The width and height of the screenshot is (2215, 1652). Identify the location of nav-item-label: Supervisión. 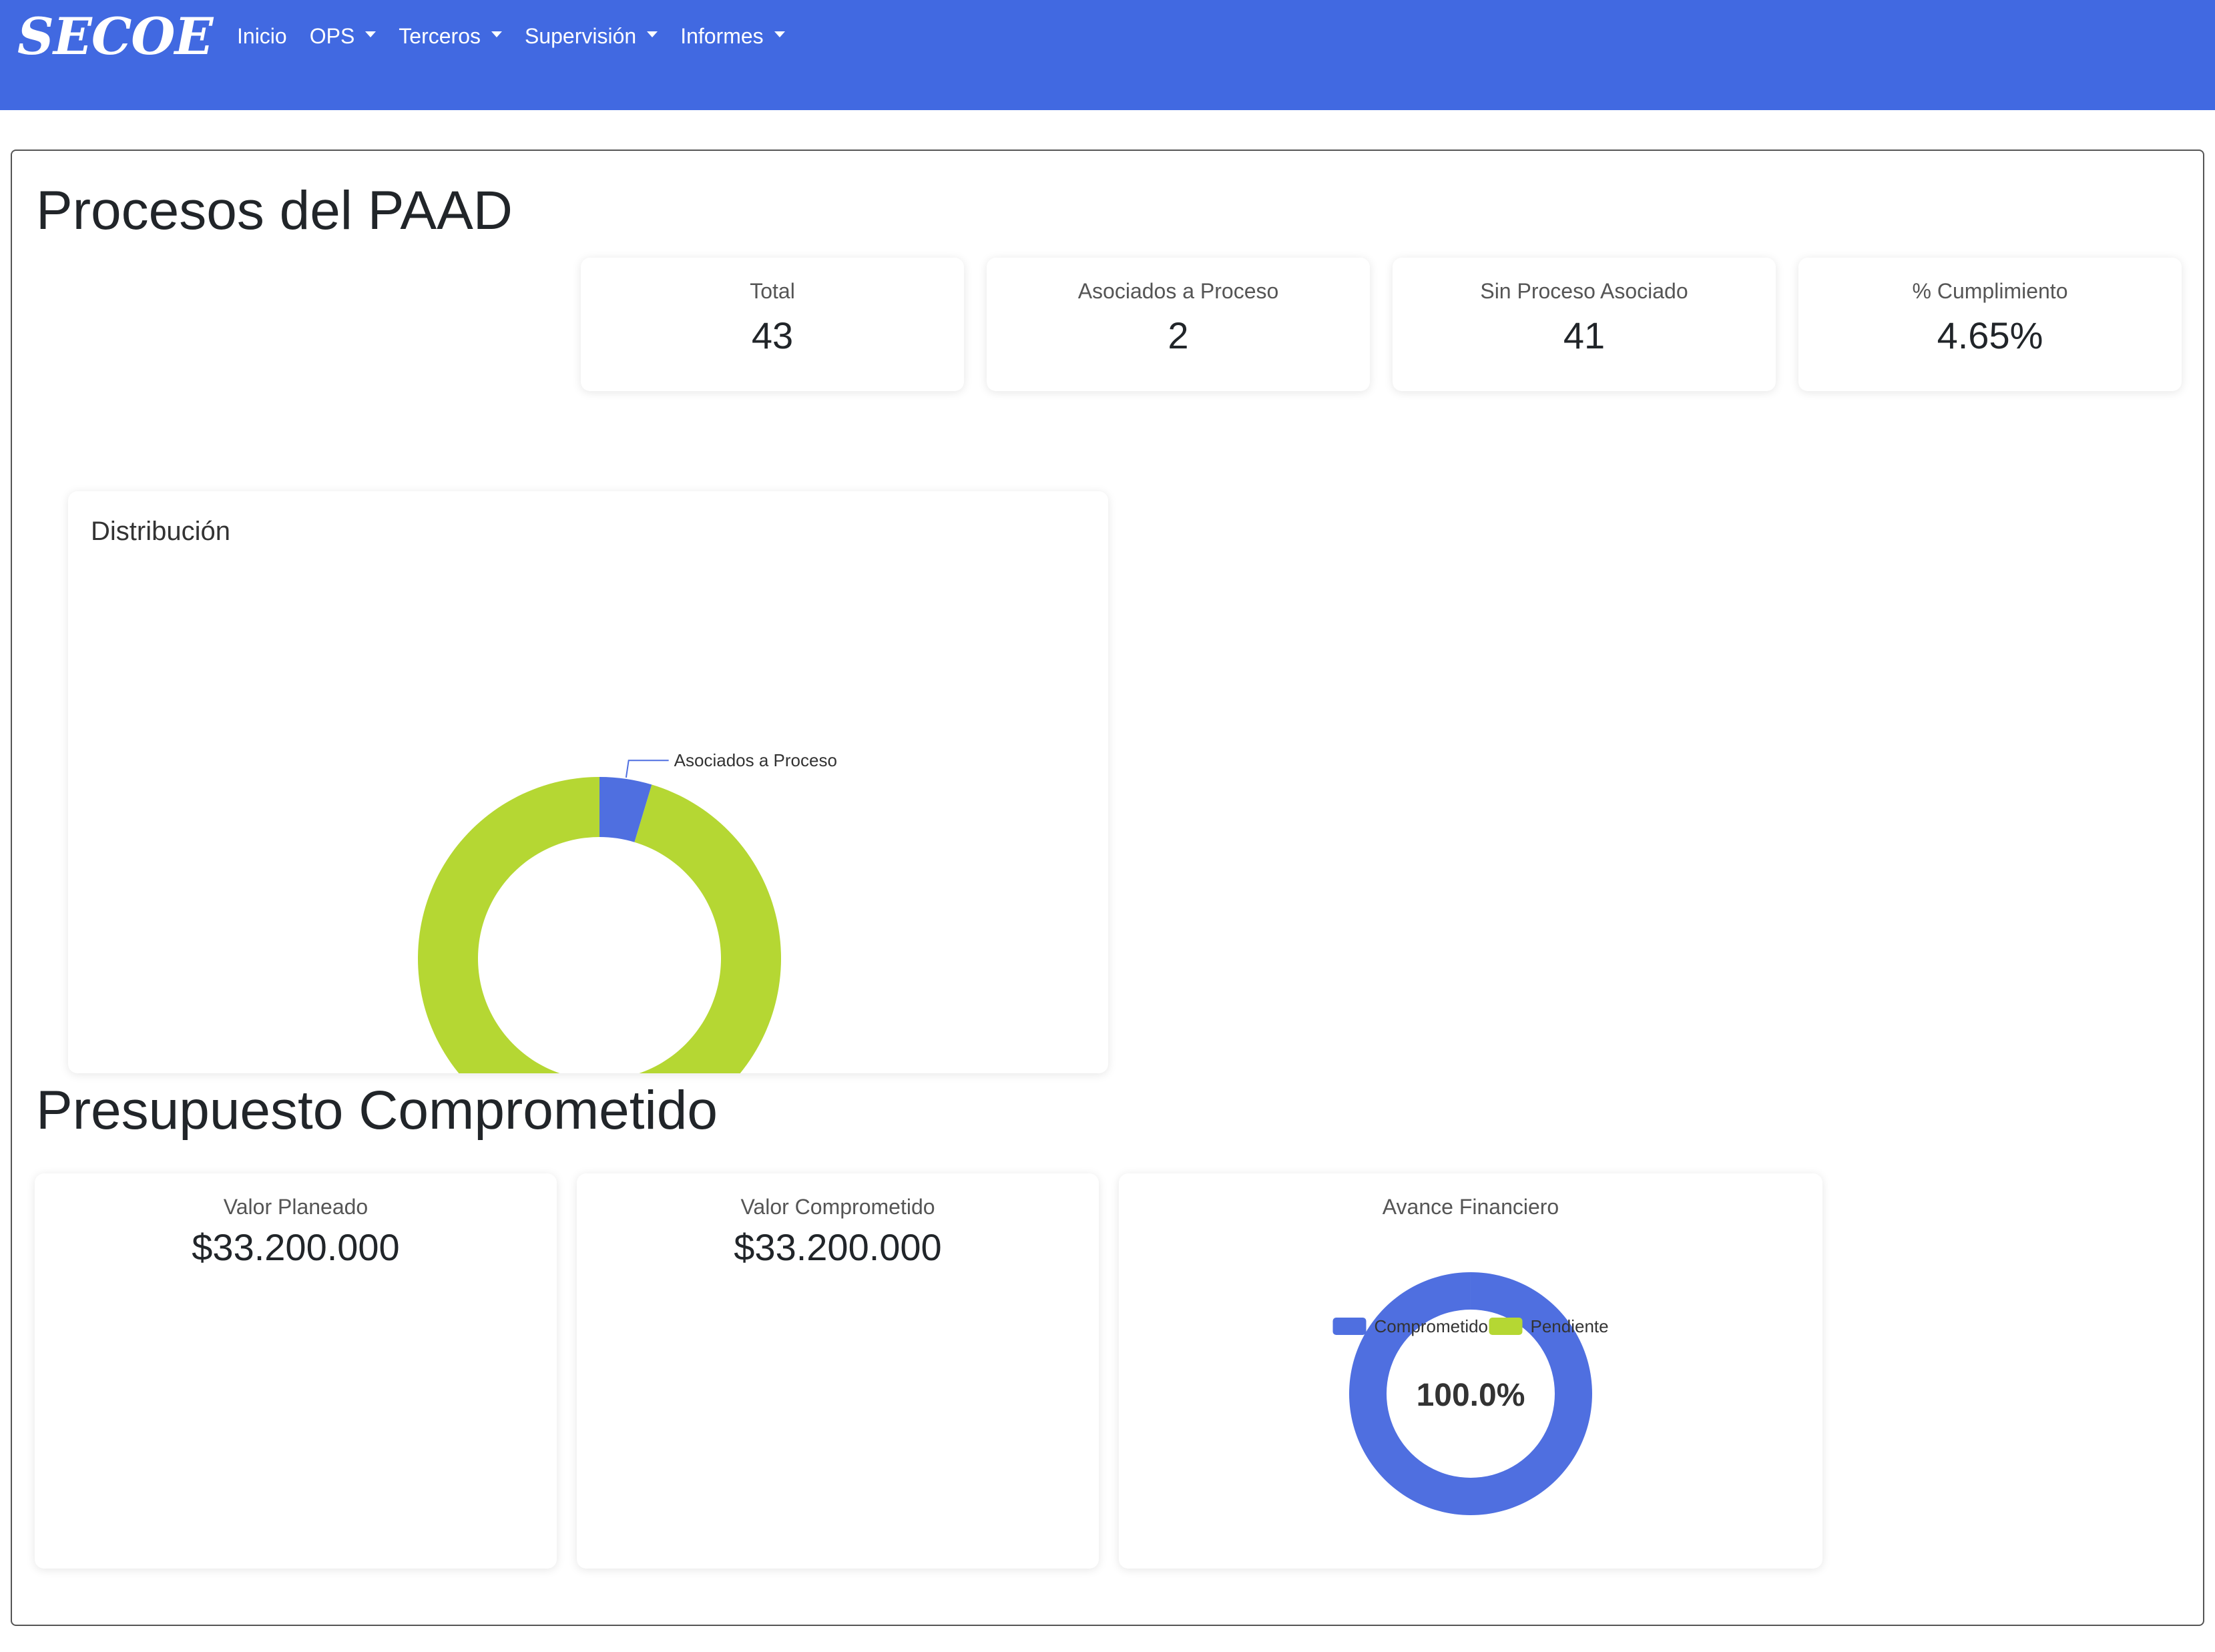
(580, 35).